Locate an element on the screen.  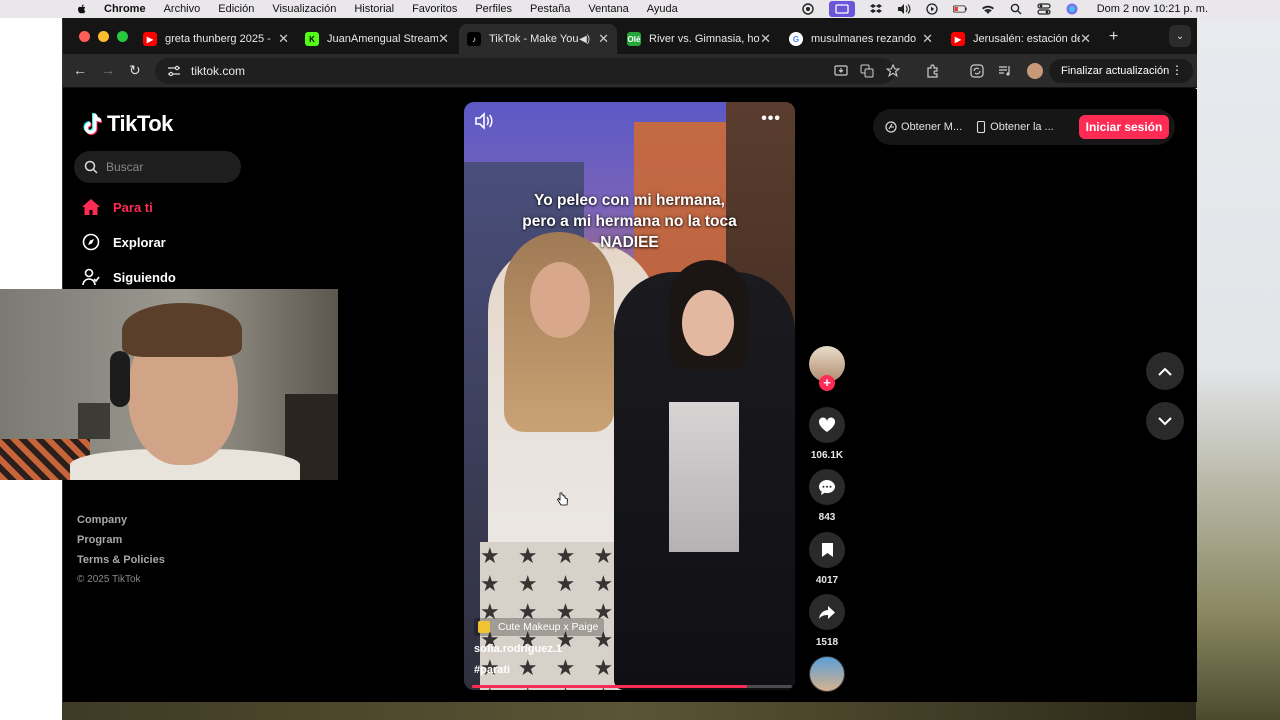
update-label: Finalizar actualización is located at coordinates (1115, 71).